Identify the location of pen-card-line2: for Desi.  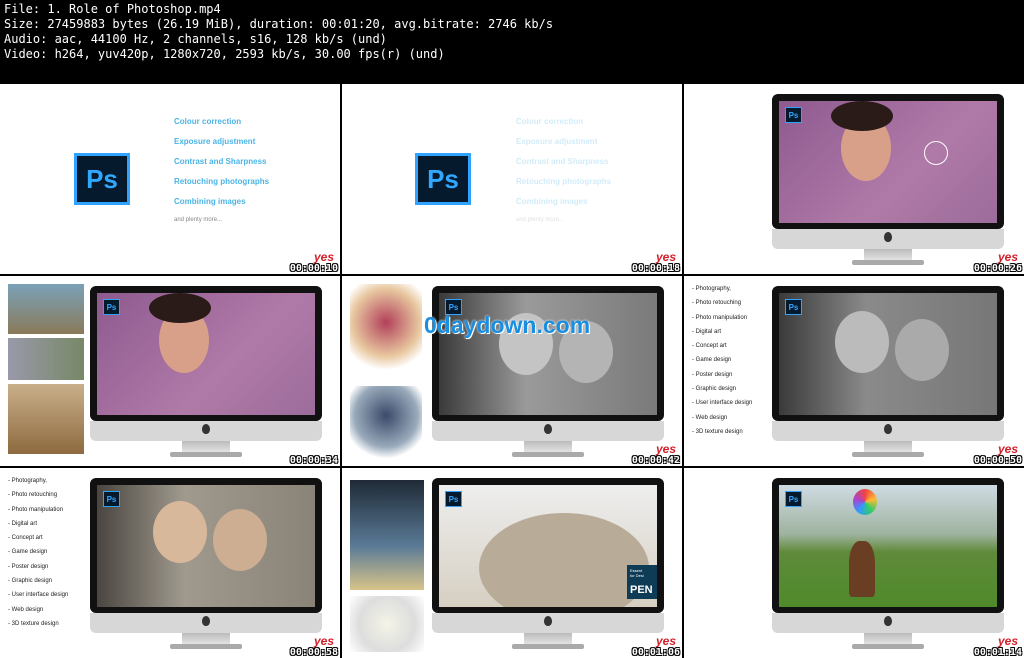
(637, 575).